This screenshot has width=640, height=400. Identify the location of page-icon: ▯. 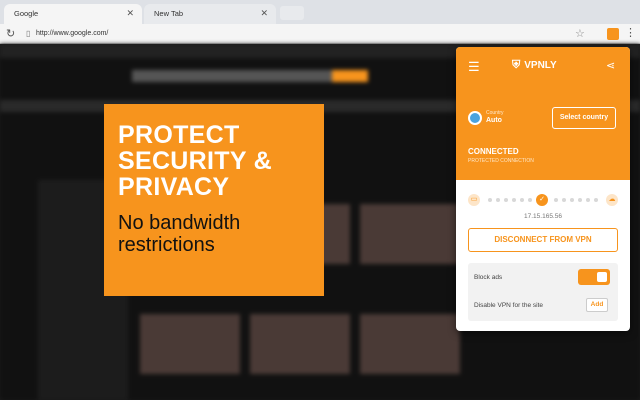
(28, 33).